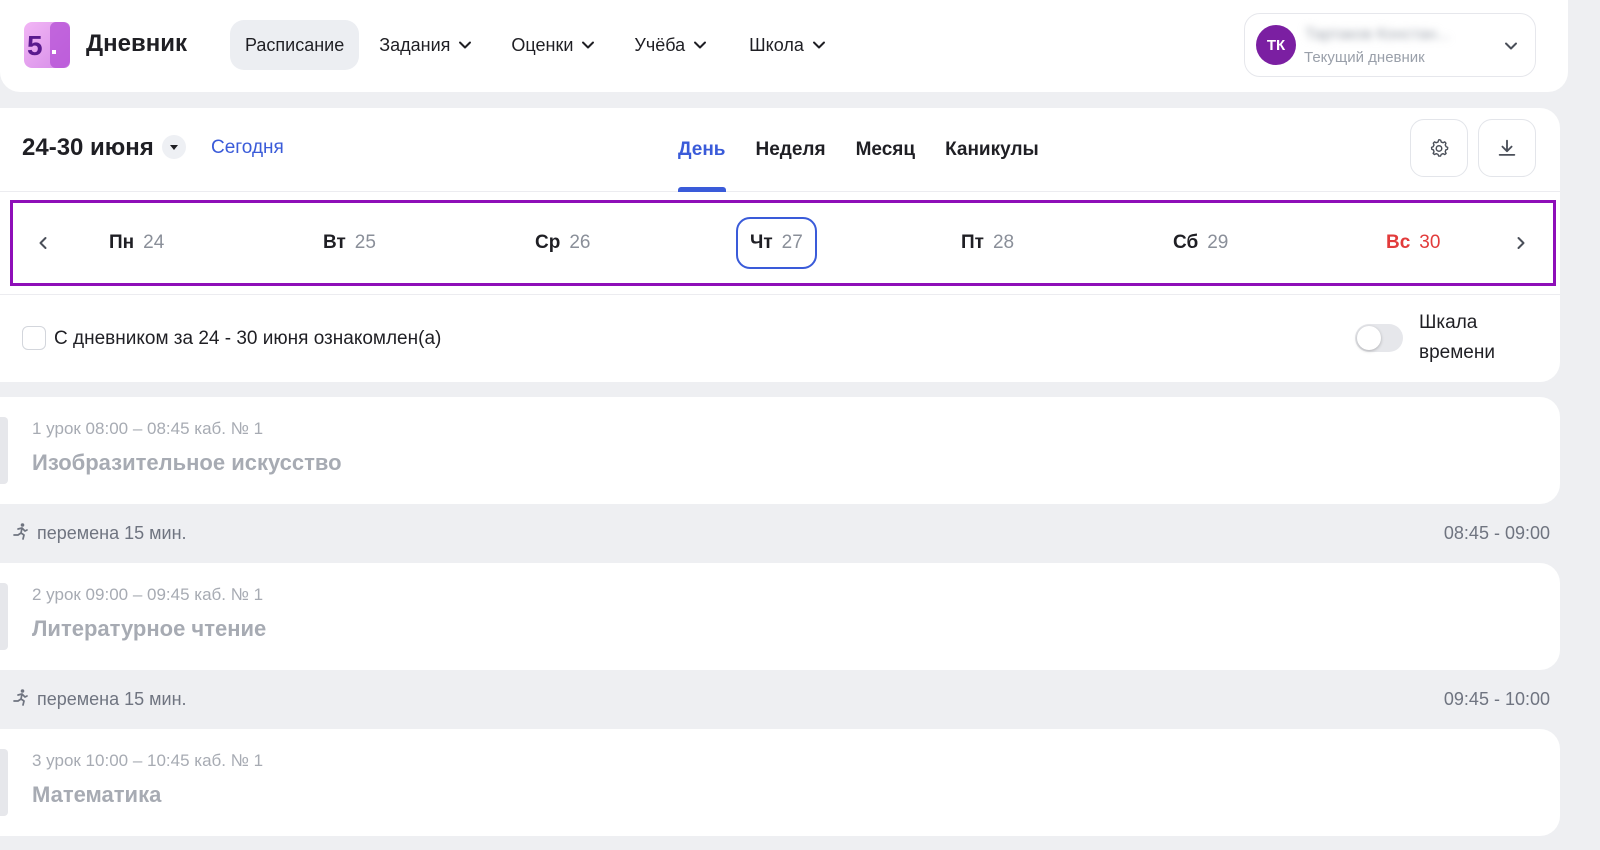 Image resolution: width=1600 pixels, height=850 pixels. What do you see at coordinates (776, 243) in the screenshot?
I see `day-thu: Чт 27` at bounding box center [776, 243].